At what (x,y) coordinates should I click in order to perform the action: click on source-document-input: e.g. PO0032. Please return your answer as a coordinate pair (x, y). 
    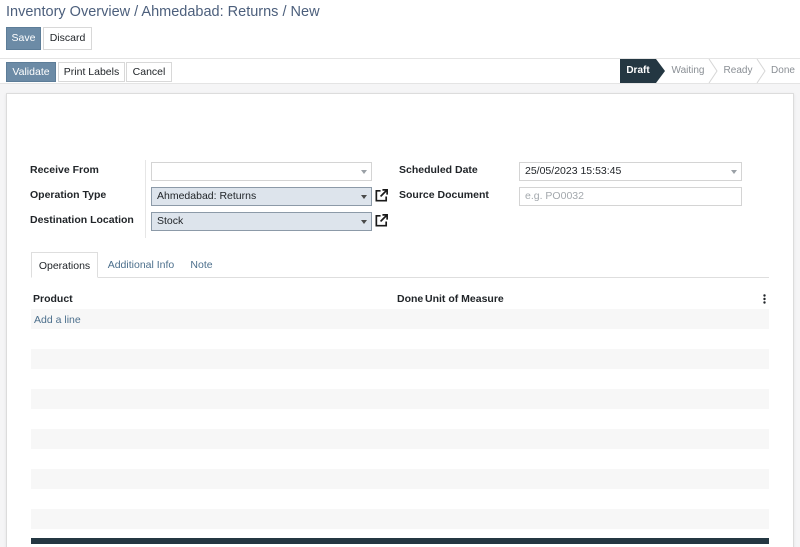
    Looking at the image, I should click on (630, 196).